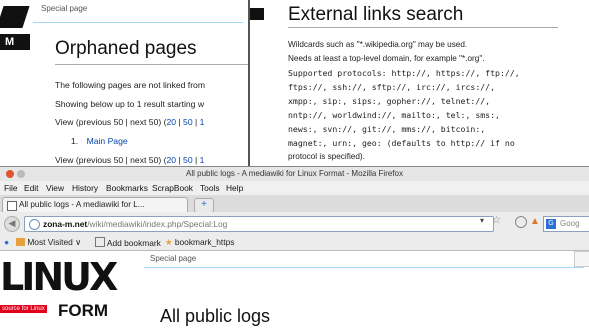  Describe the element at coordinates (521, 222) in the screenshot. I see `reload-icon` at that location.